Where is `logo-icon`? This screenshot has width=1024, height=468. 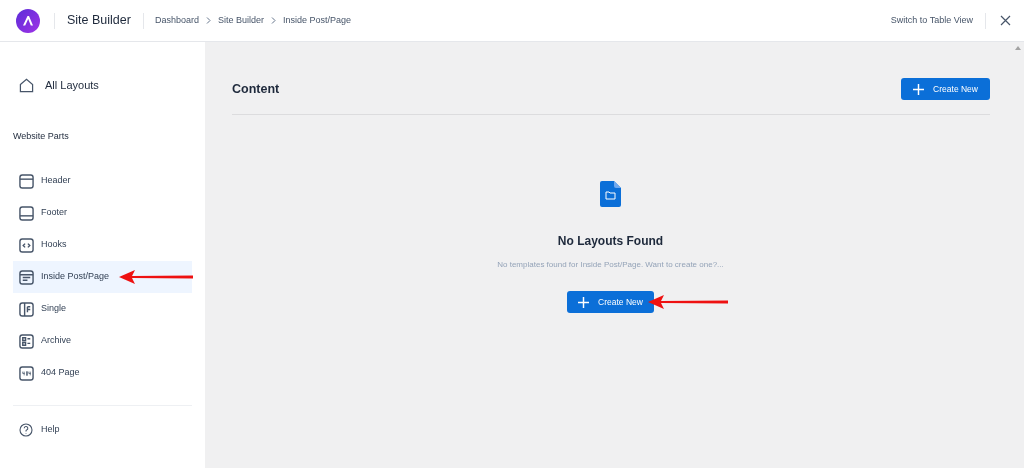
logo-icon is located at coordinates (28, 20).